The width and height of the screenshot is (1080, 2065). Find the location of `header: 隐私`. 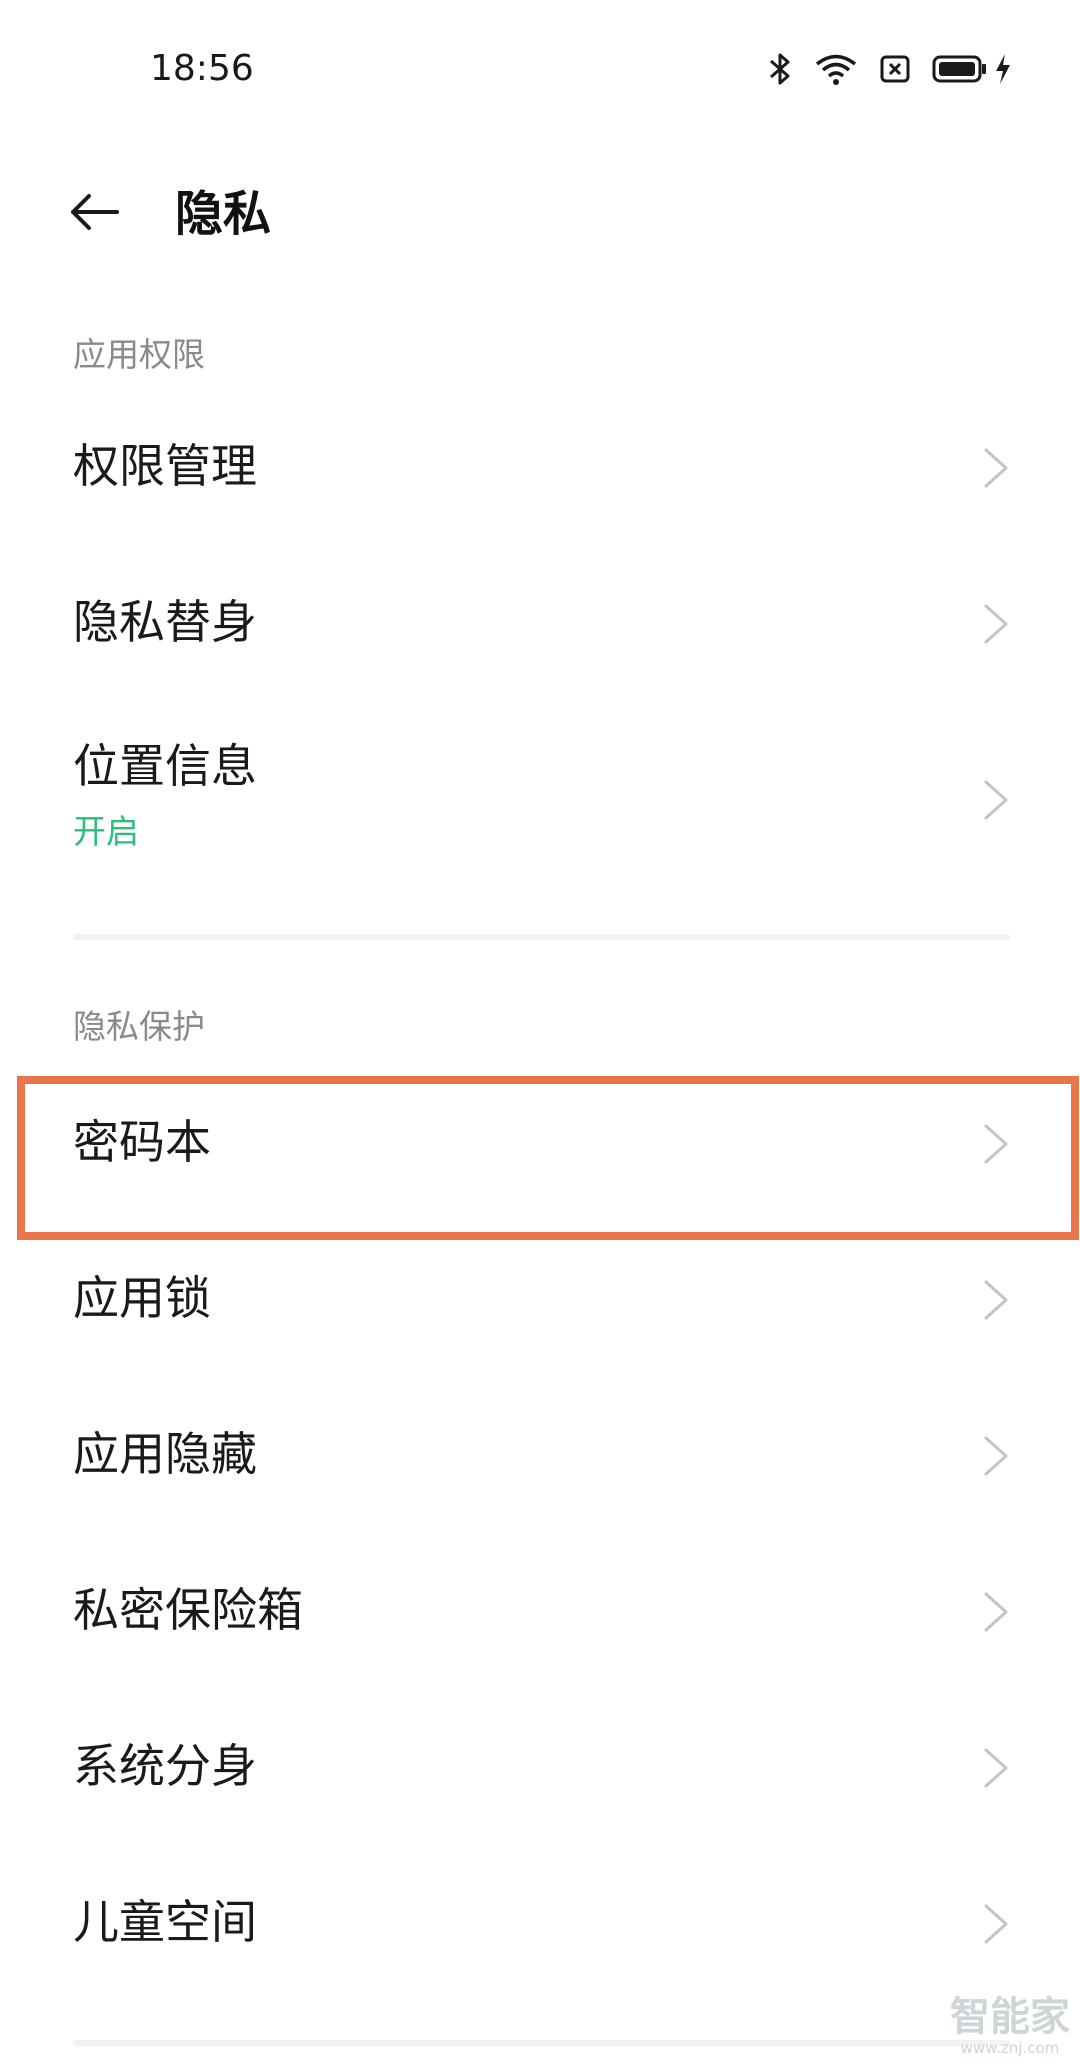

header: 隐私 is located at coordinates (540, 215).